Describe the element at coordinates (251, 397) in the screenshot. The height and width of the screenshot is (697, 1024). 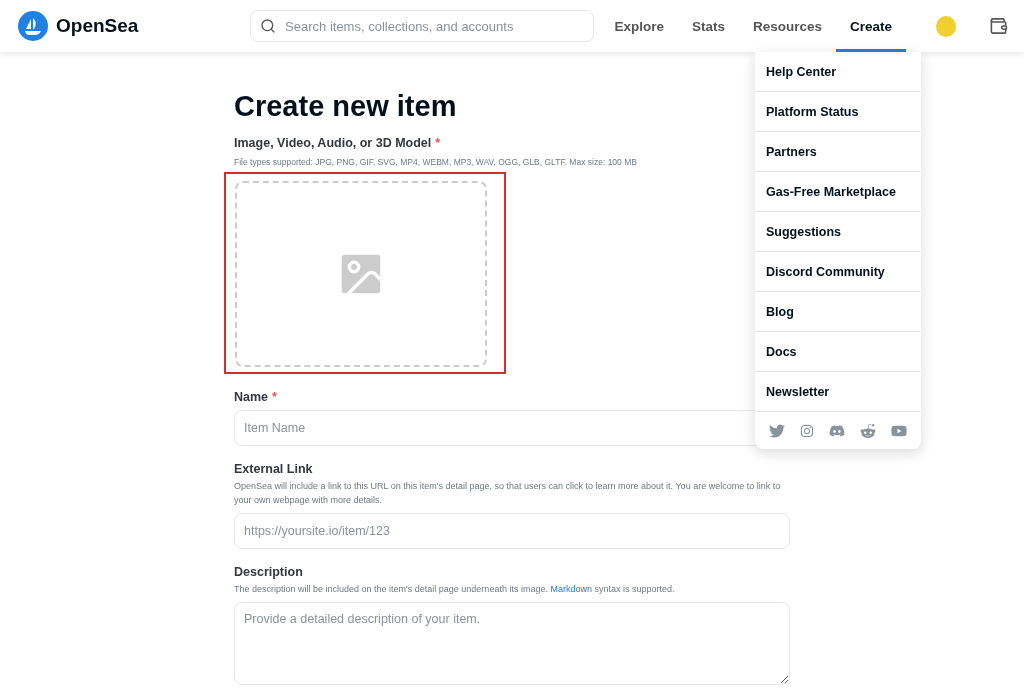
I see `field-label: Name` at that location.